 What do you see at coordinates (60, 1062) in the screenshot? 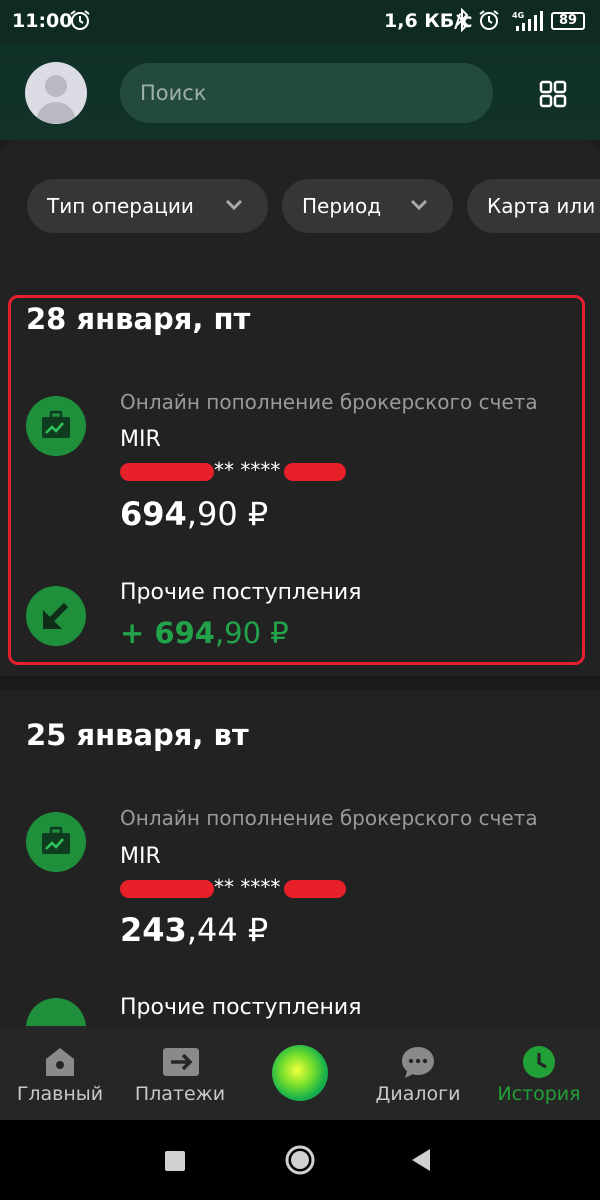
I see `home-icon` at bounding box center [60, 1062].